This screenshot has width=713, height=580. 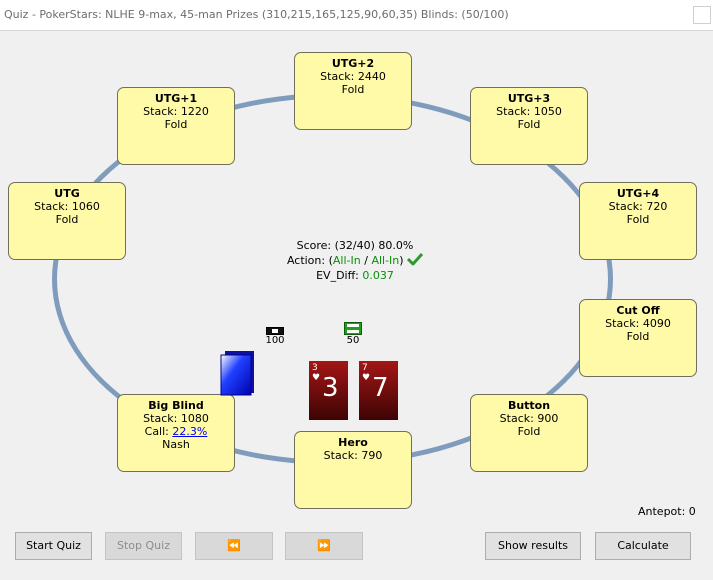 I want to click on seat-cutoff: Cut Off Stack: 4090 Fold, so click(x=638, y=338).